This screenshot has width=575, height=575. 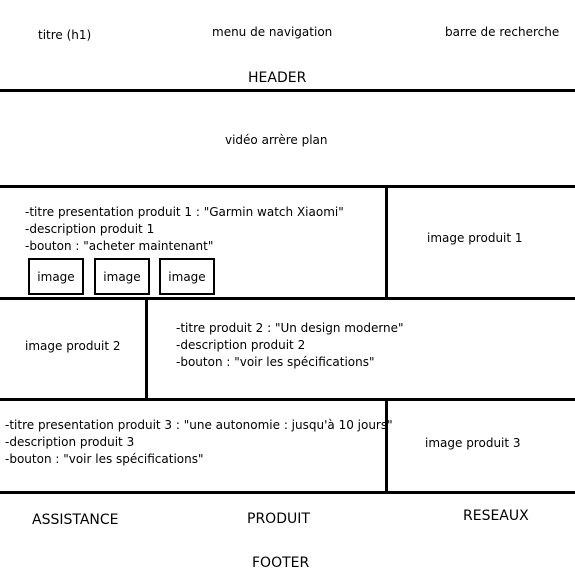 What do you see at coordinates (281, 563) in the screenshot?
I see `footer-section-label: FOOTER` at bounding box center [281, 563].